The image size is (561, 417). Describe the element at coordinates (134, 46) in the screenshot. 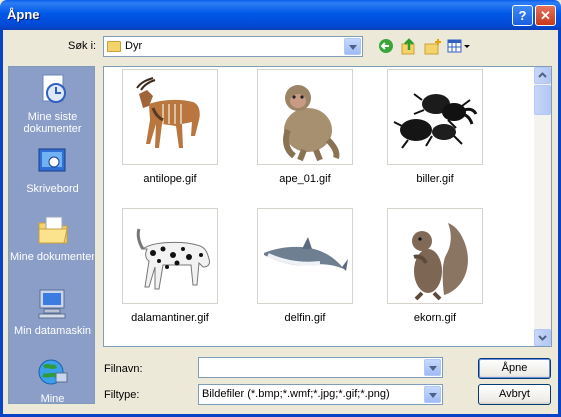

I see `look-in-value: Dyr` at that location.